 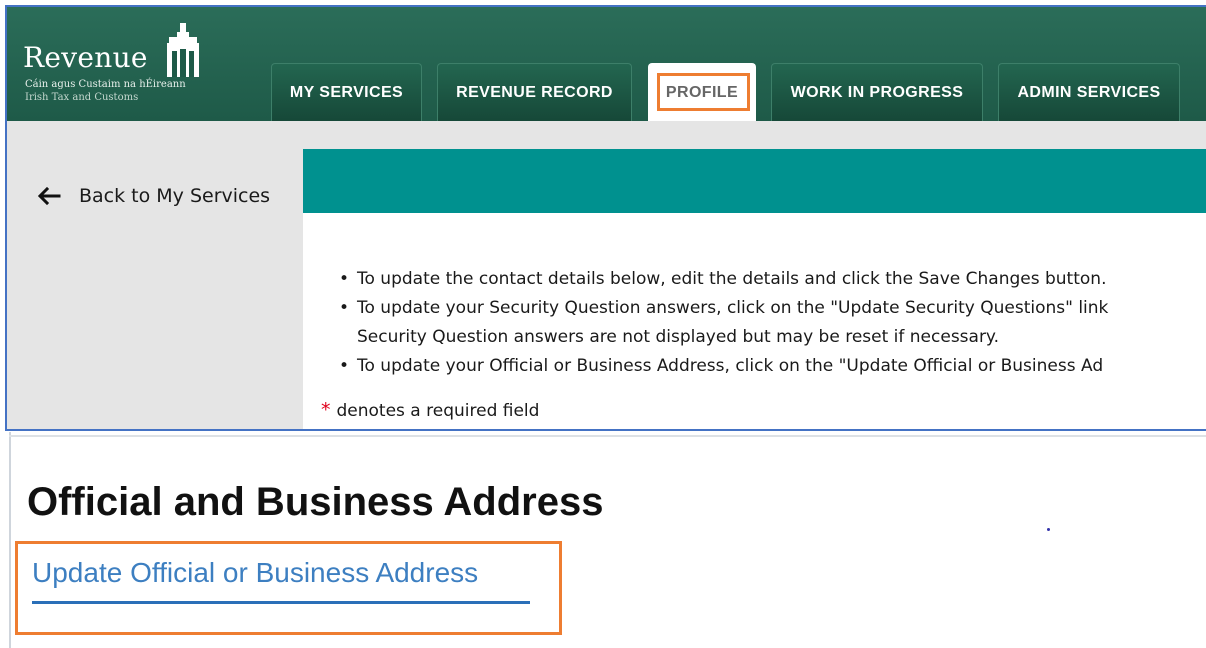 I want to click on panel-title-bar, so click(x=754, y=181).